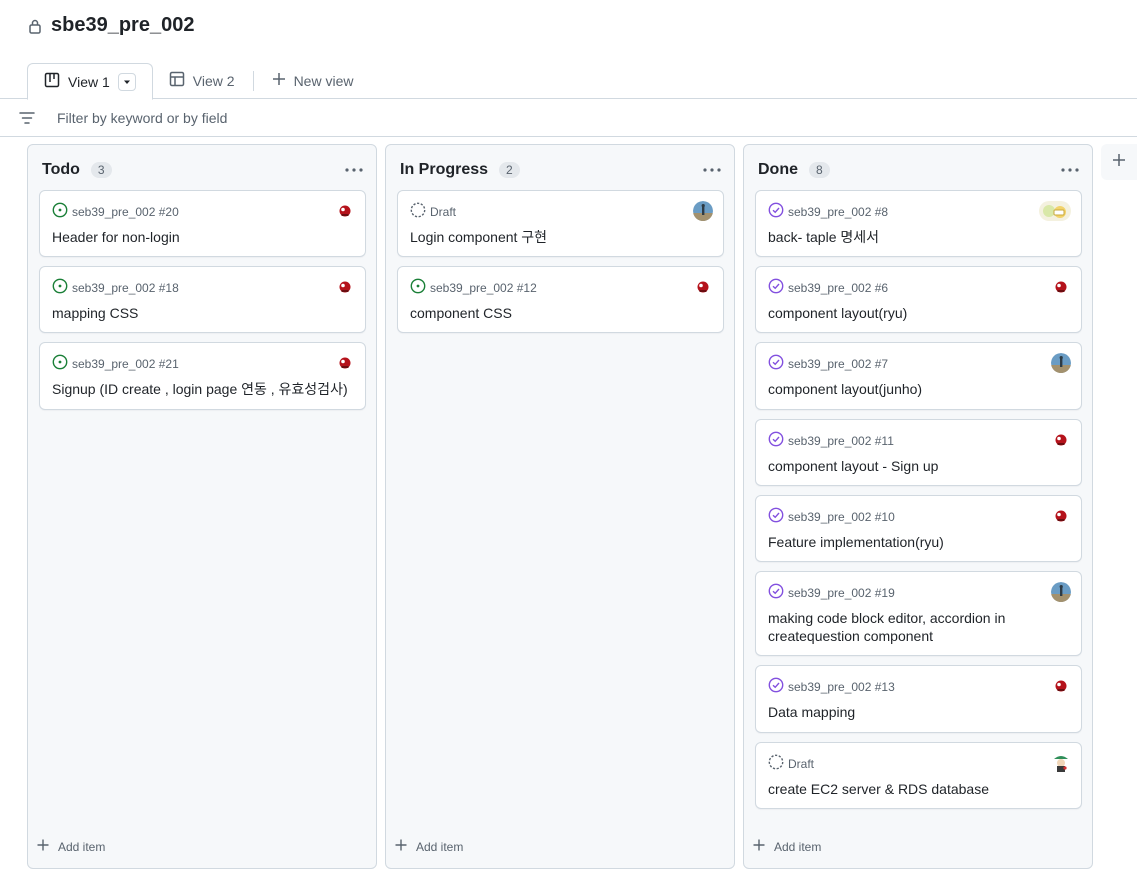 The height and width of the screenshot is (878, 1137). What do you see at coordinates (917, 389) in the screenshot?
I see `card-title: component layout(junho)` at bounding box center [917, 389].